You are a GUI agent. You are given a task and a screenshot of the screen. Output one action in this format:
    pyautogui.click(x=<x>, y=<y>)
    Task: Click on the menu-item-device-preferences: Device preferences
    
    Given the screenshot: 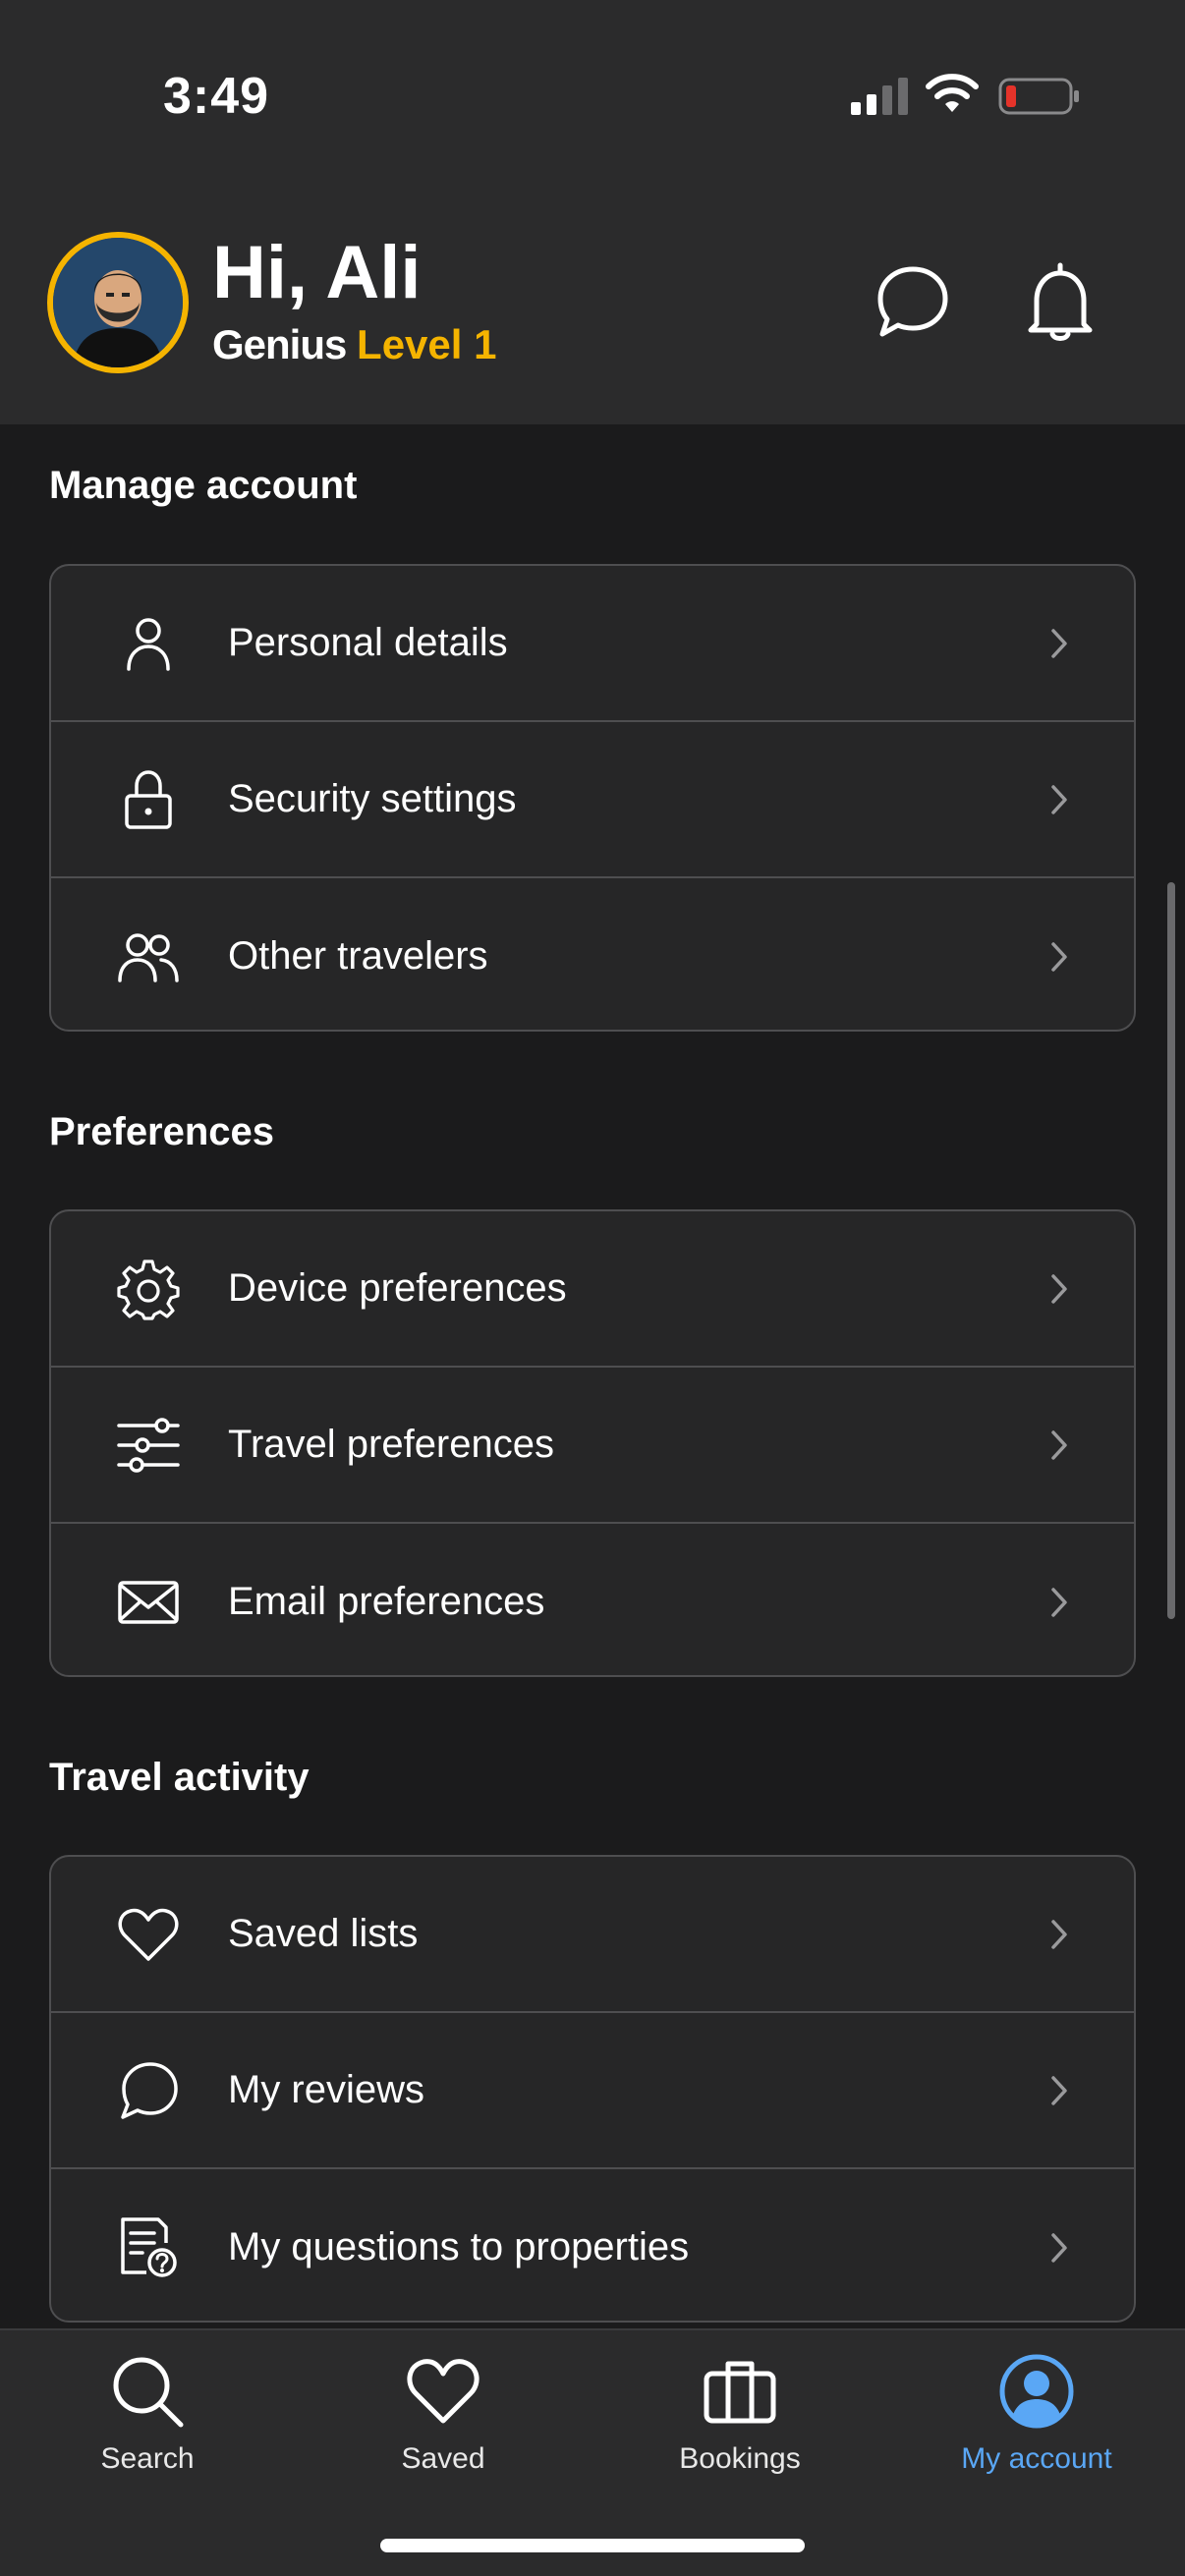 What is the action you would take?
    pyautogui.click(x=592, y=1289)
    